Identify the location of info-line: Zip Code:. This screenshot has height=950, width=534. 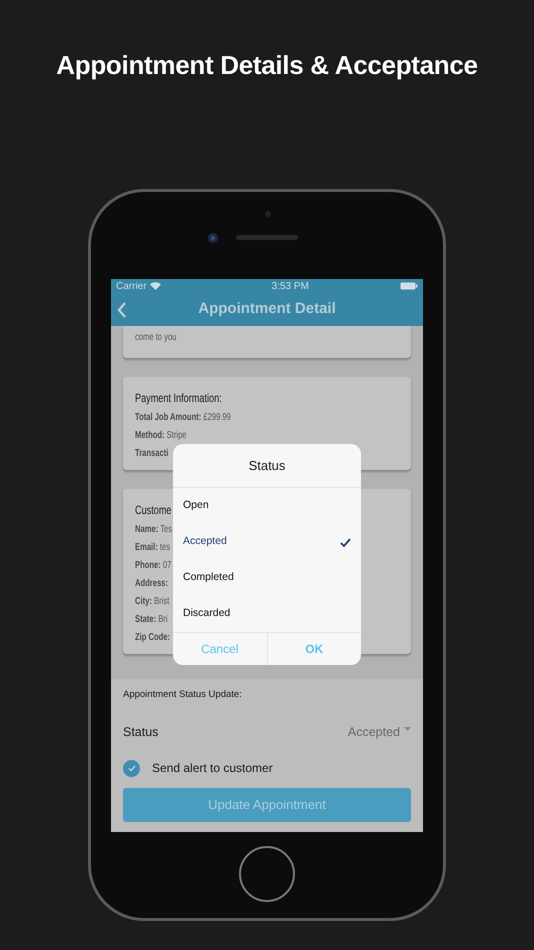
(152, 638).